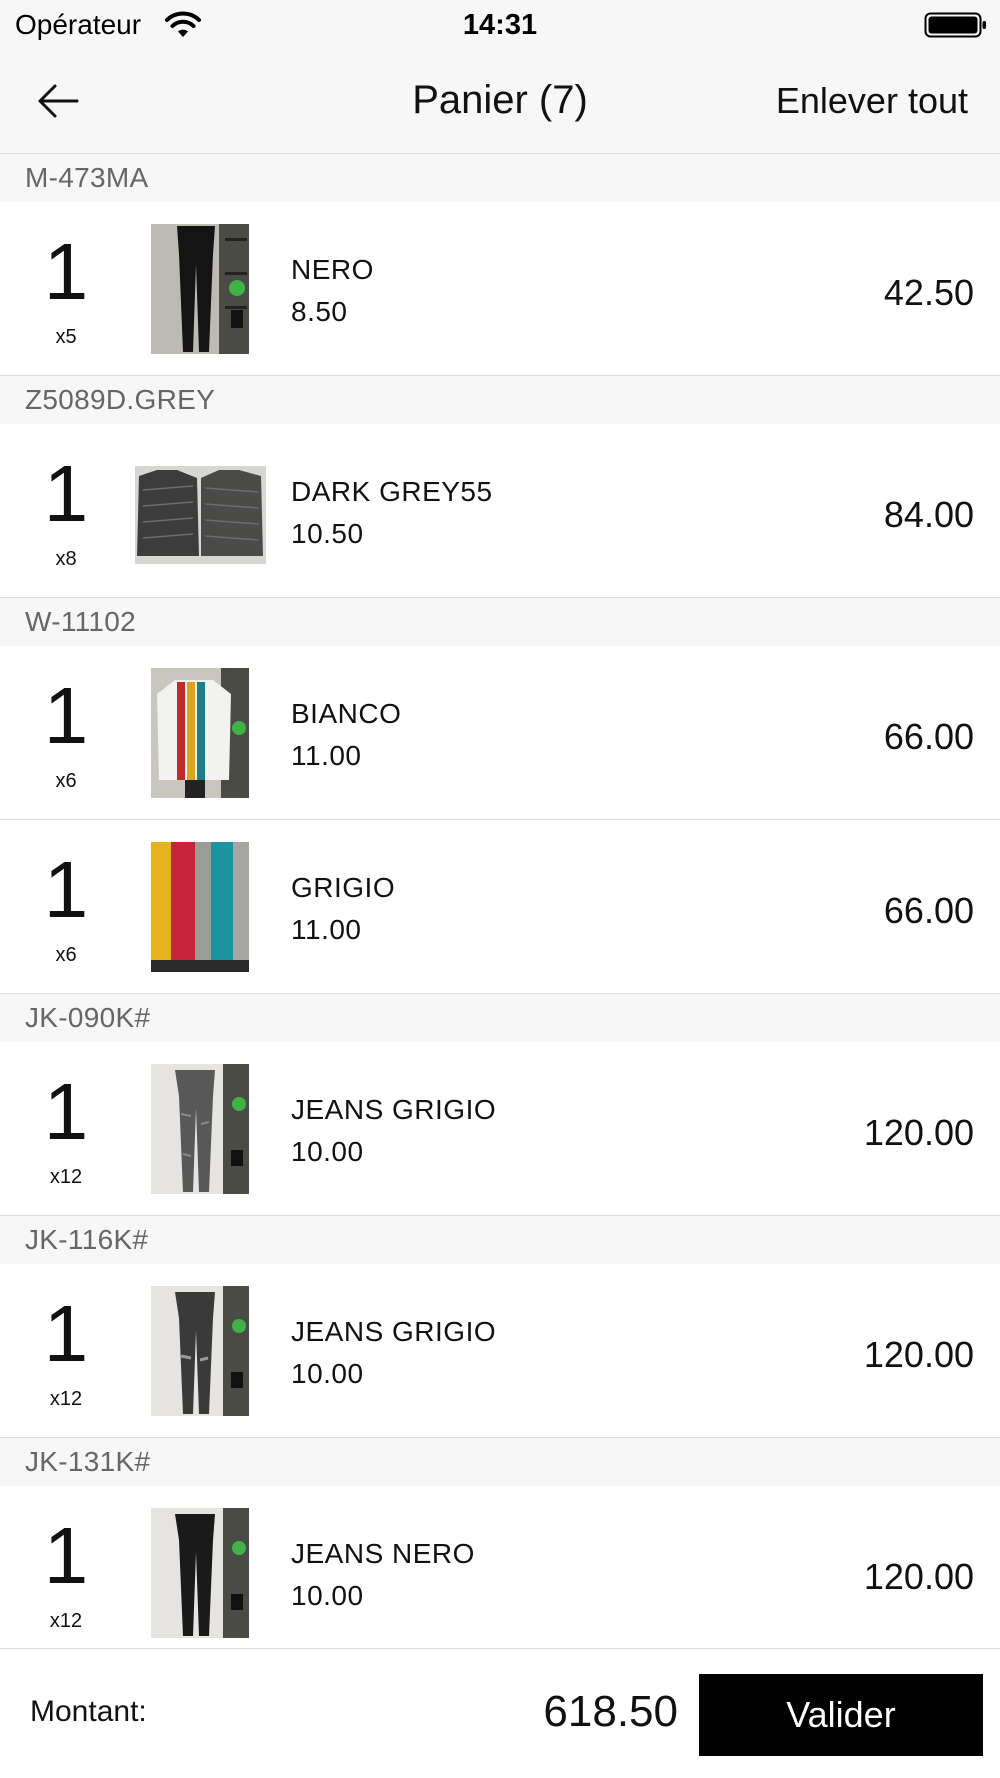 This screenshot has height=1778, width=1000. What do you see at coordinates (500, 1713) in the screenshot?
I see `checkout-footer: Montant: 618.50 Valider` at bounding box center [500, 1713].